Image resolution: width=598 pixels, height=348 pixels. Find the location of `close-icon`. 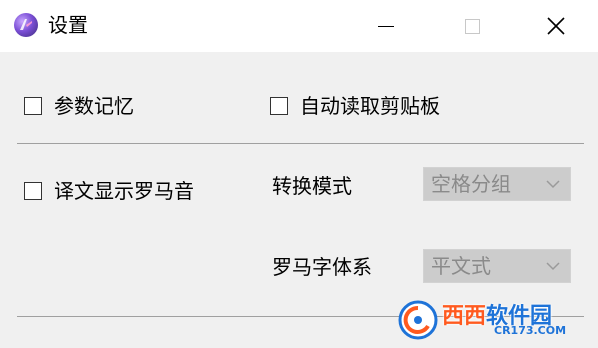

close-icon is located at coordinates (556, 26).